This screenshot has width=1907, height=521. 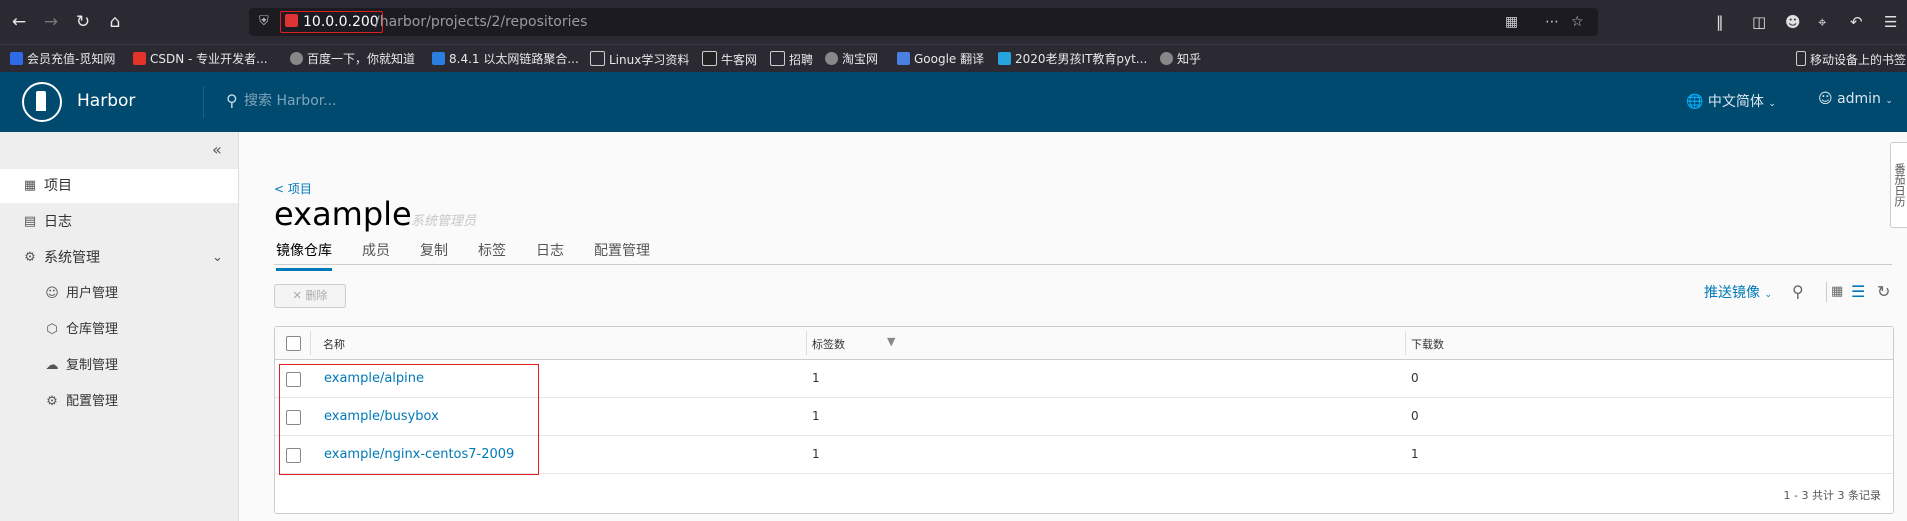 What do you see at coordinates (52, 329) in the screenshot?
I see `registry-icon: ⬡` at bounding box center [52, 329].